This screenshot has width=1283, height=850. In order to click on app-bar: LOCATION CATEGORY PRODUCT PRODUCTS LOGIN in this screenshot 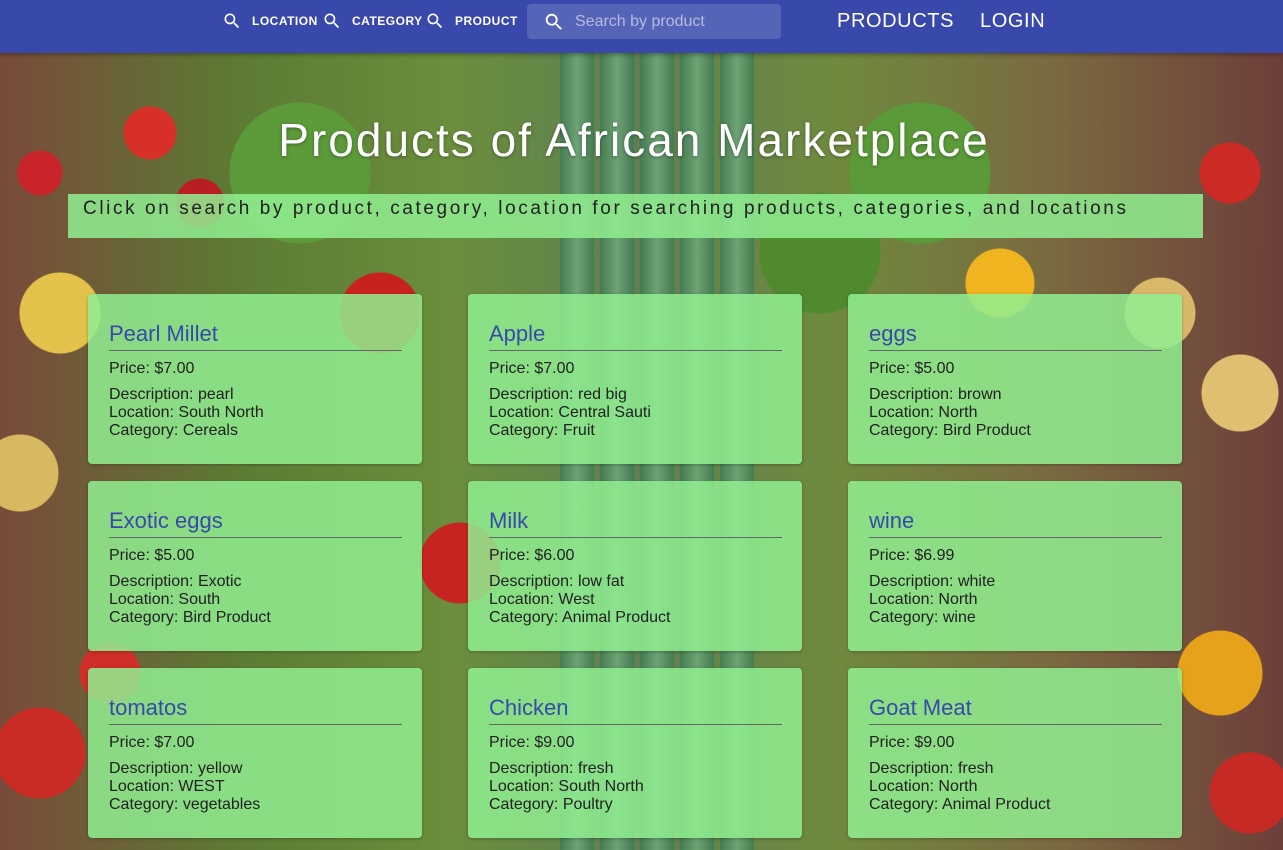, I will do `click(641, 26)`.